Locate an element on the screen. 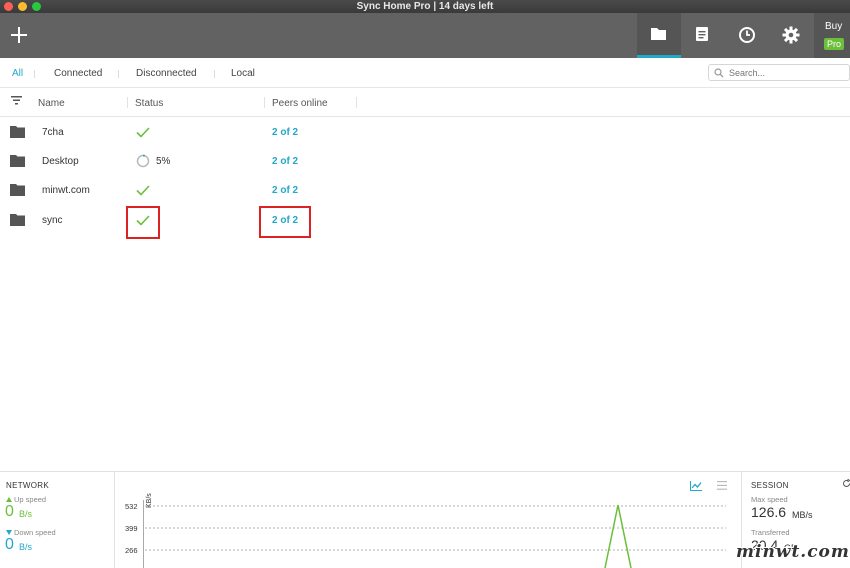  search-input is located at coordinates (784, 73).